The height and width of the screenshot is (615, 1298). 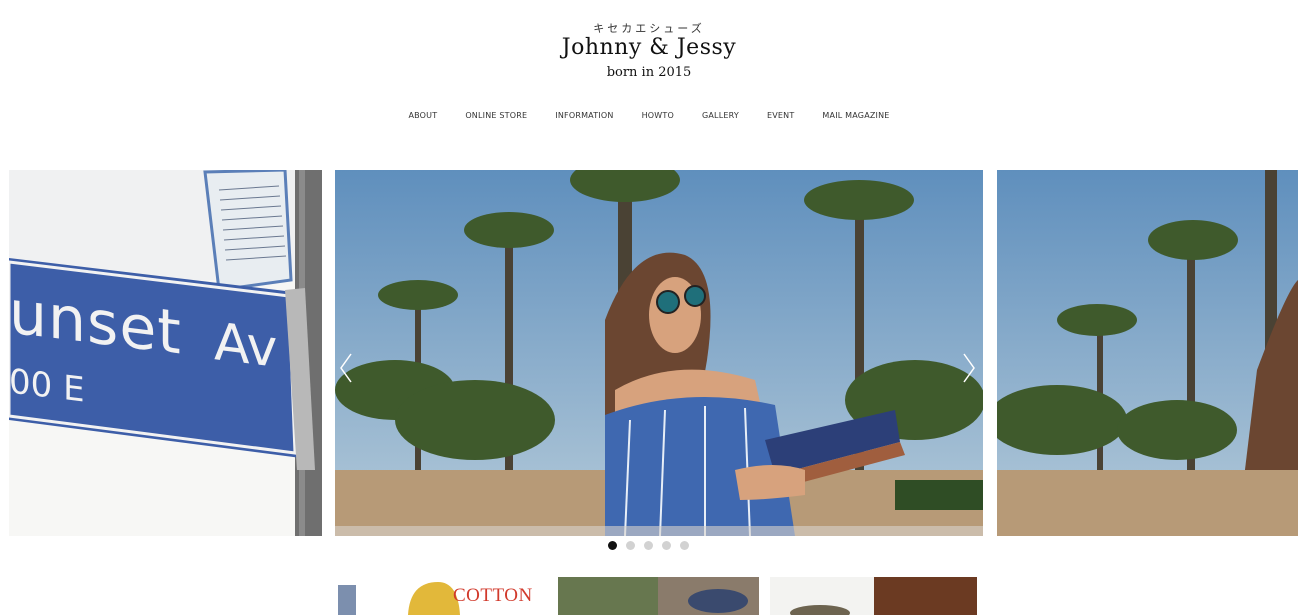 What do you see at coordinates (855, 115) in the screenshot?
I see `nav-item-mail-magazine: MAIL MAGAZINE` at bounding box center [855, 115].